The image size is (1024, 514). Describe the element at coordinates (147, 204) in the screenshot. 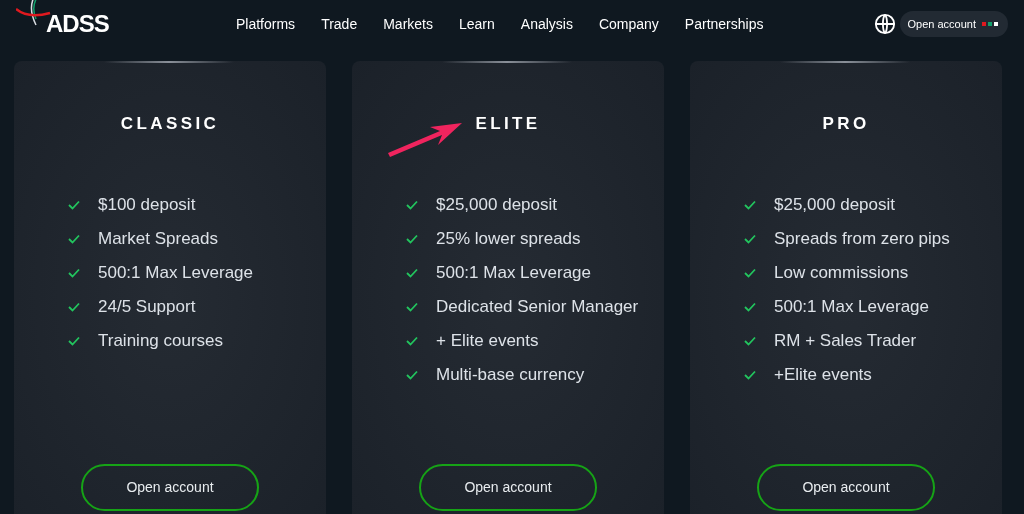

I see `feature-text: $100 deposit` at that location.